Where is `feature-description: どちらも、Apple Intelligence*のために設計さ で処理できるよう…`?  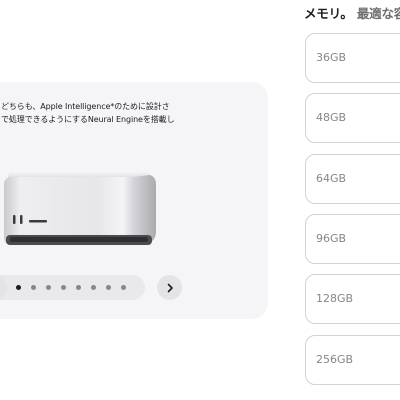
feature-description: どちらも、Apple Intelligence*のために設計さ で処理できるよう… is located at coordinates (131, 113).